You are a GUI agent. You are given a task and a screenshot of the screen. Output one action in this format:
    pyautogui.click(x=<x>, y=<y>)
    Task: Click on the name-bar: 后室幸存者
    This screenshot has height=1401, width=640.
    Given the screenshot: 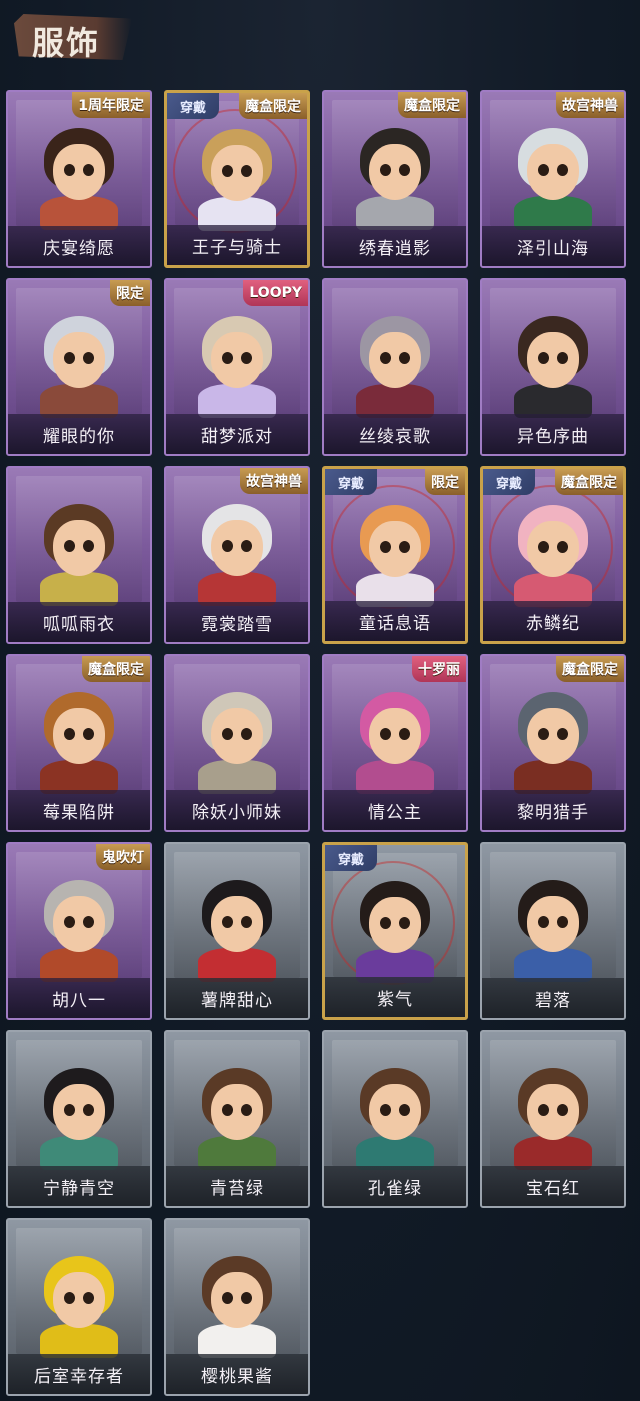 What is the action you would take?
    pyautogui.click(x=79, y=1374)
    